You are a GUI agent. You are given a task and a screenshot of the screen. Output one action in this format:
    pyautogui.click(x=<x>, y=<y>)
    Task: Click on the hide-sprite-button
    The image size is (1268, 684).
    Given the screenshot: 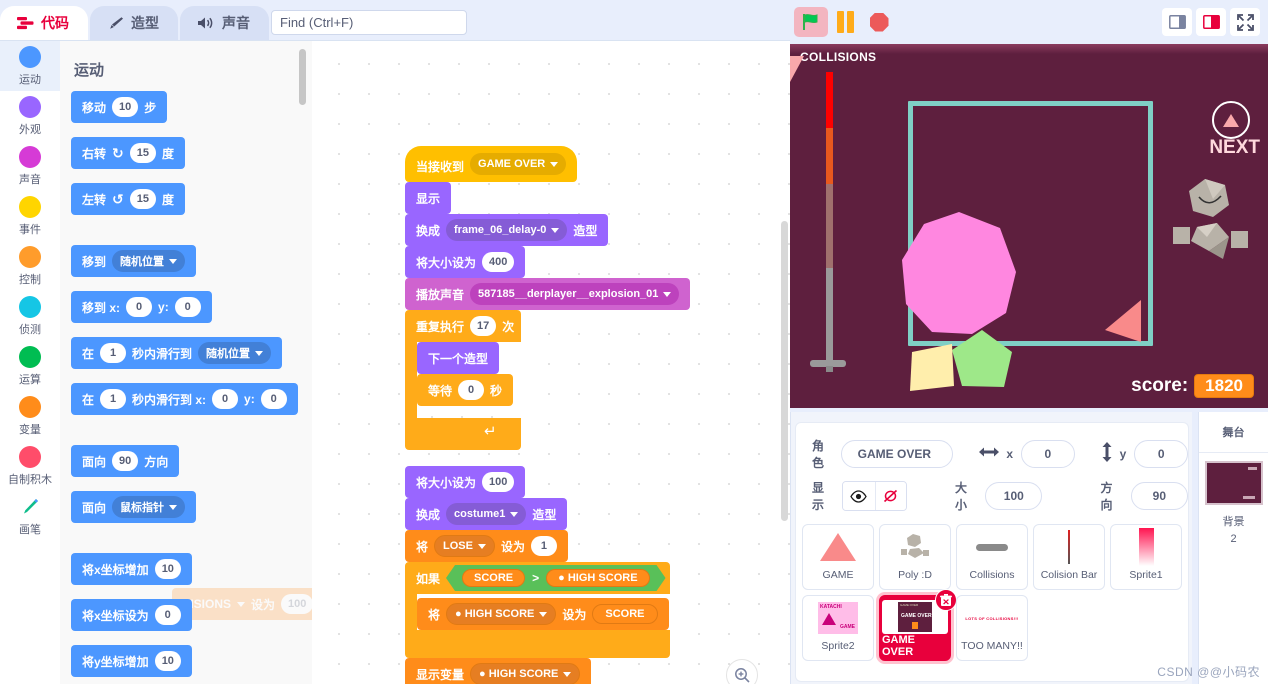 What is the action you would take?
    pyautogui.click(x=890, y=496)
    